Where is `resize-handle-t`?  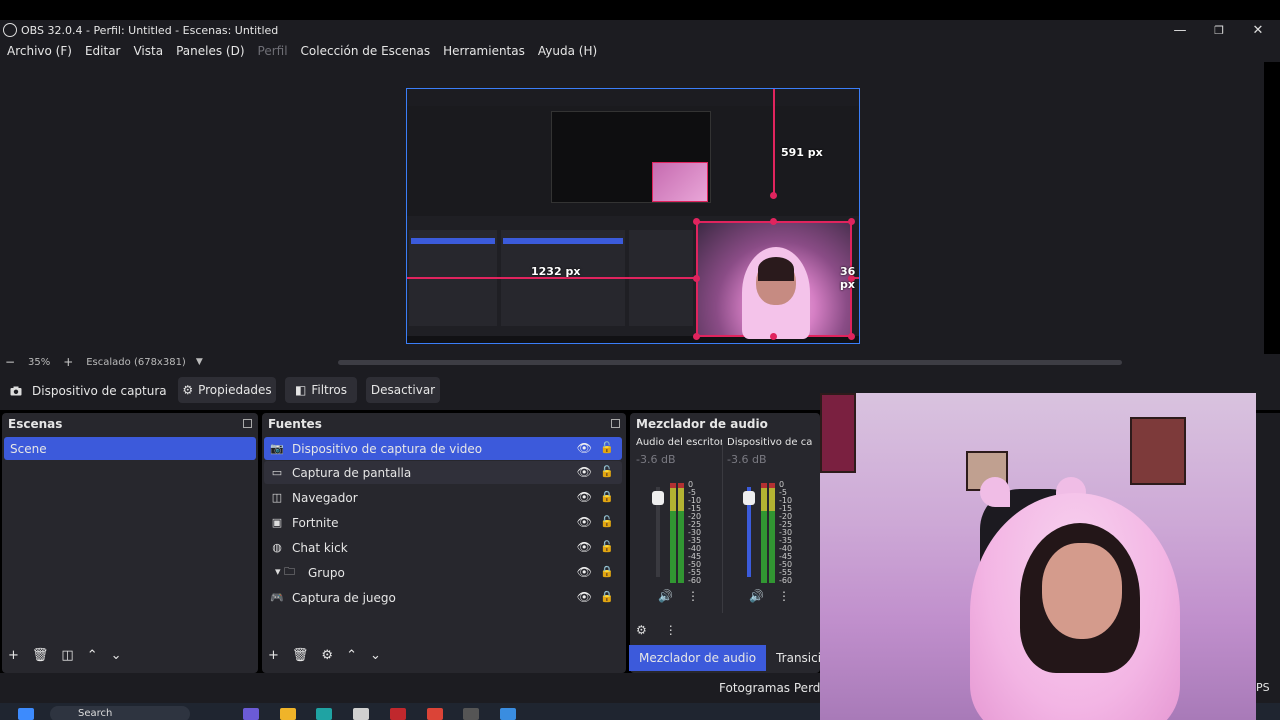
resize-handle-t is located at coordinates (773, 221).